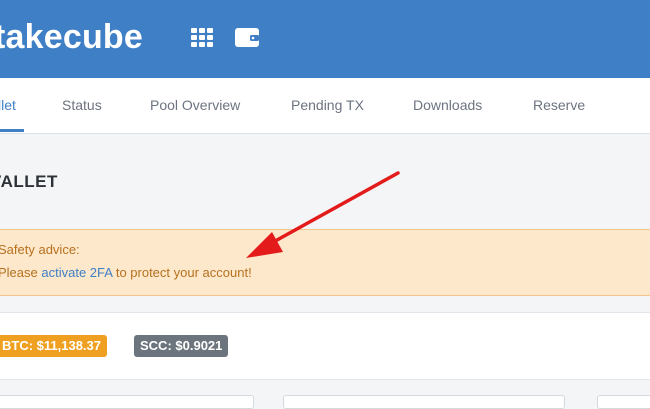  I want to click on brand-logo-text: takecube, so click(71, 37).